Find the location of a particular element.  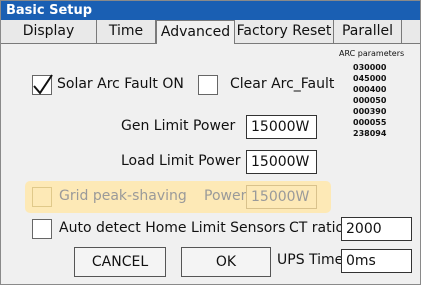

arc-parameter-value: 000400 is located at coordinates (370, 89).